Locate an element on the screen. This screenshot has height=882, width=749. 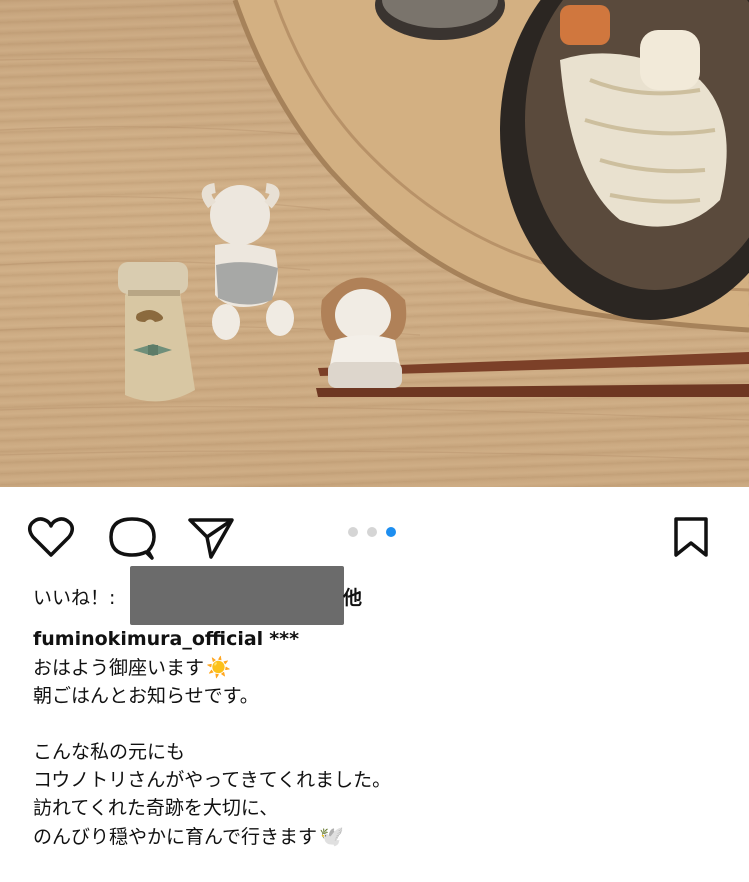
likes-line: いいね！: is located at coordinates (74, 598).